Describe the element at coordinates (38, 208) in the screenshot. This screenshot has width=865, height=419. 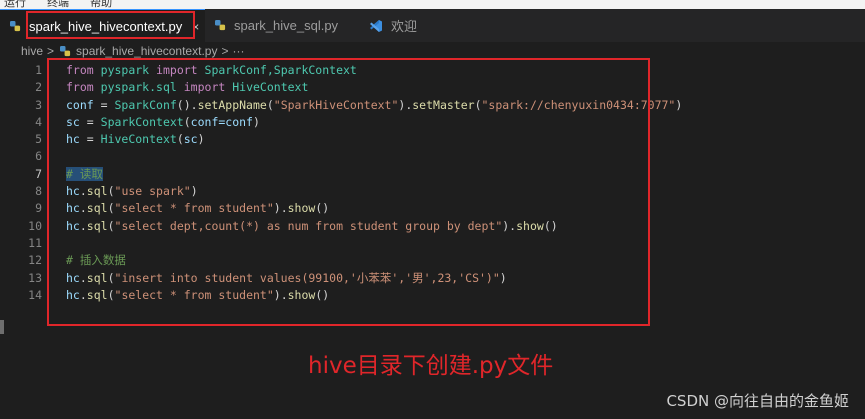
I see `line-number: 9` at that location.